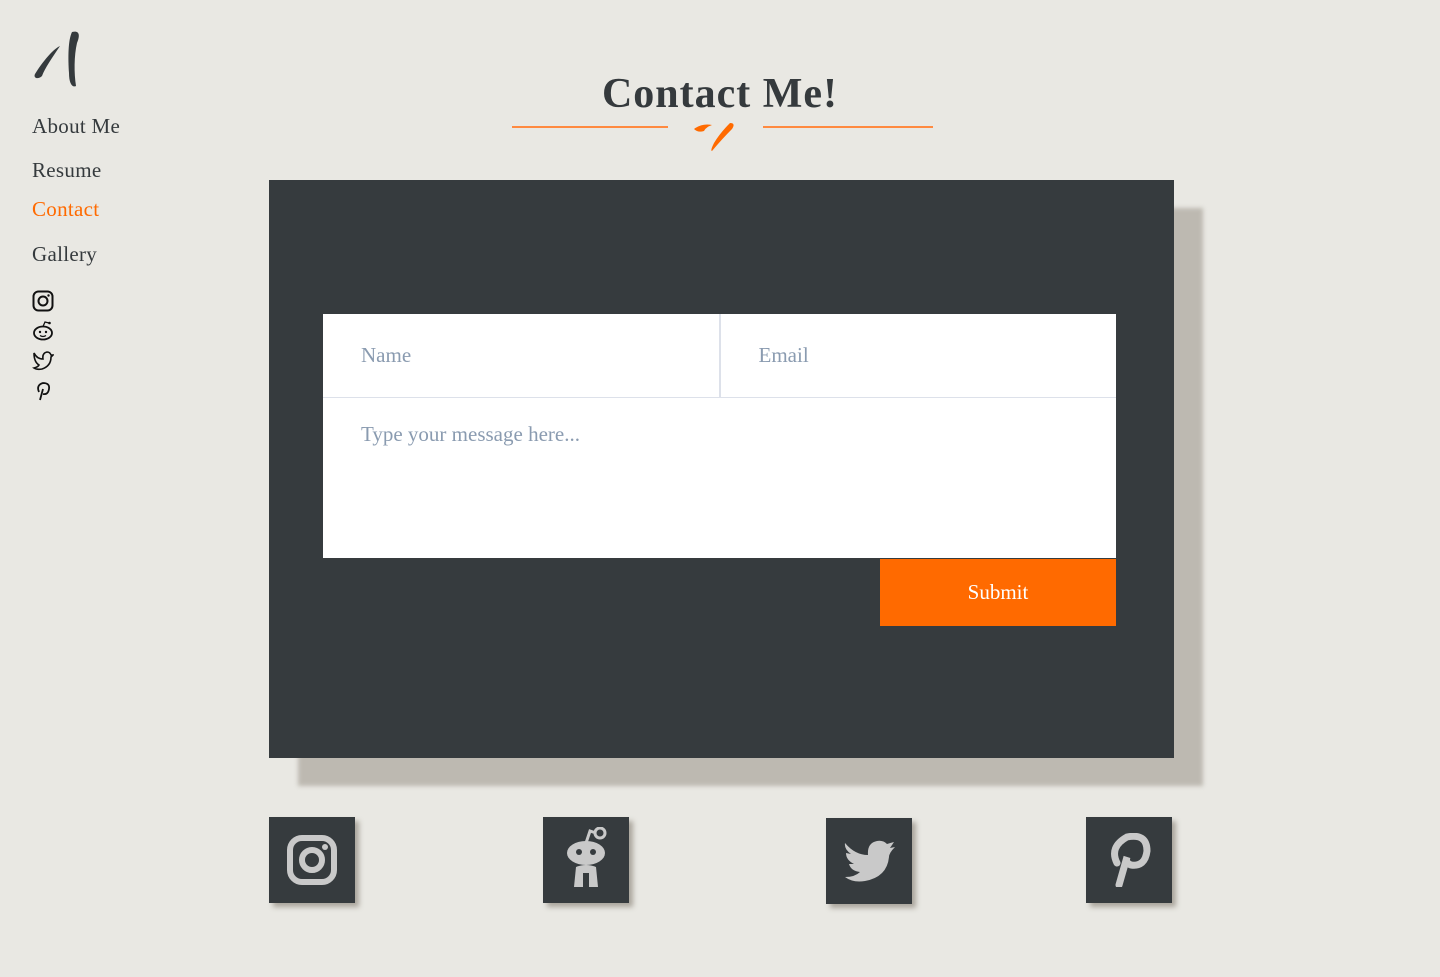  I want to click on submit-button: Submit, so click(998, 592).